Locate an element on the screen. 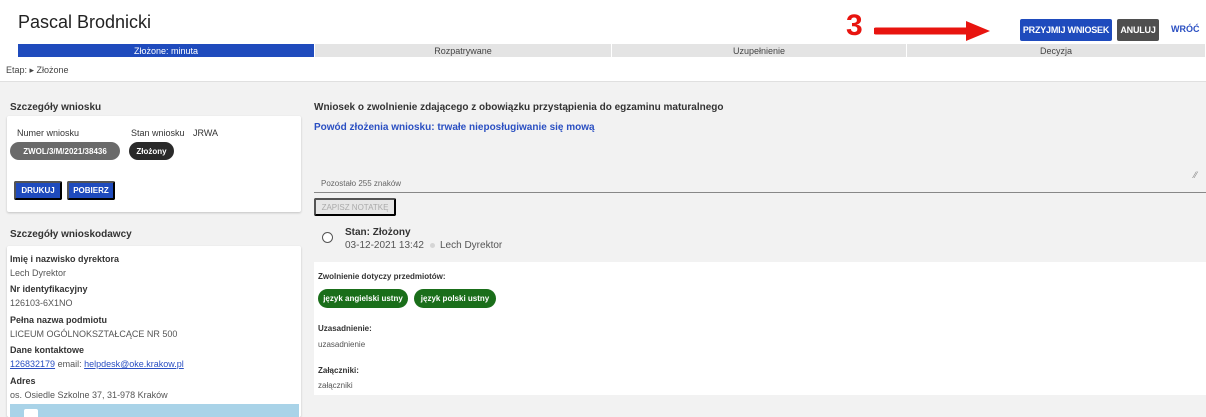  justification-value: uzasadnienie is located at coordinates (342, 344).